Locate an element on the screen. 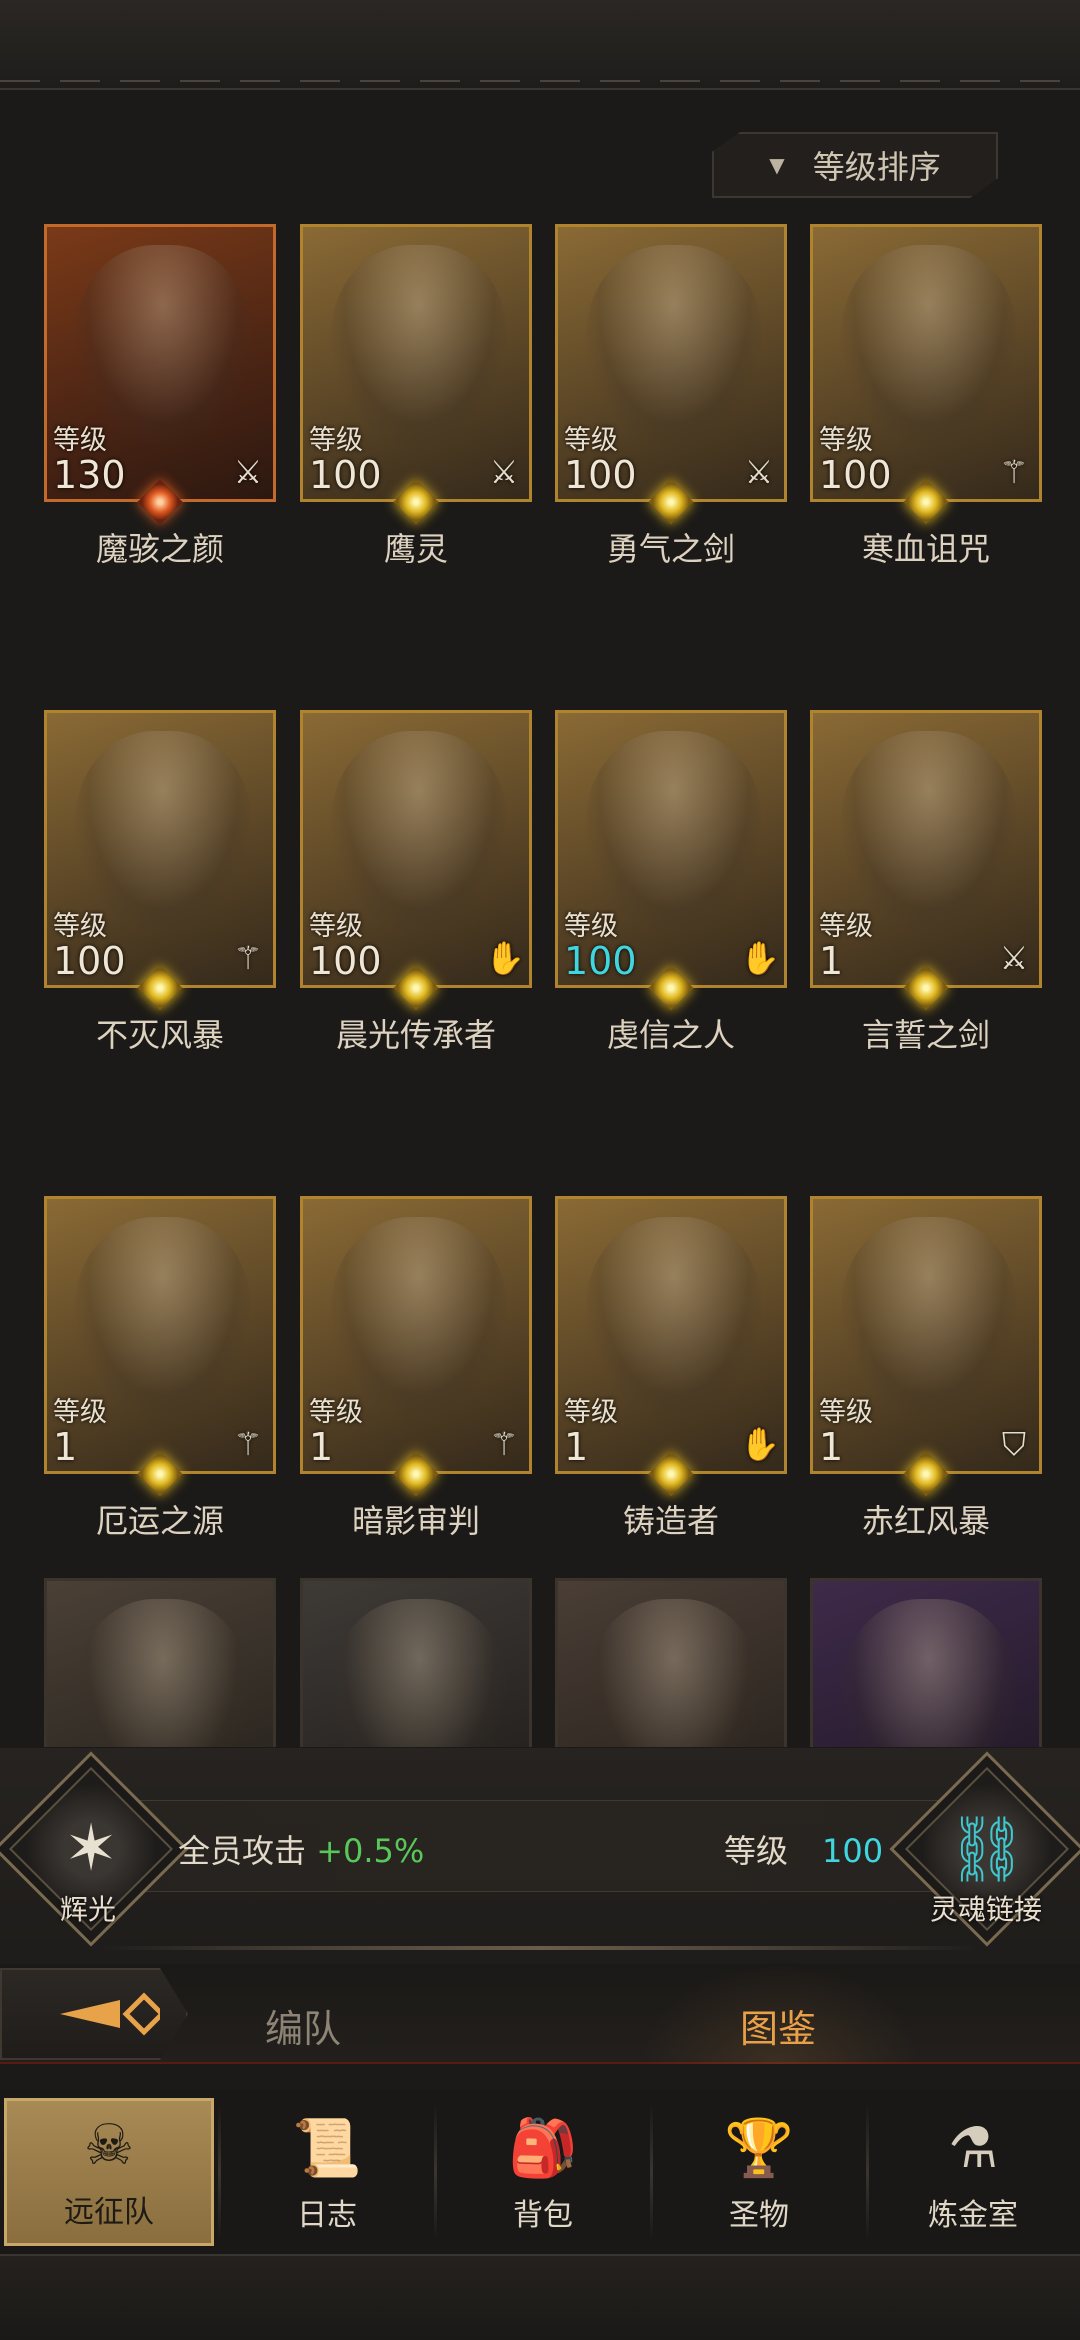 The height and width of the screenshot is (2340, 1080). dropdown-triangle-icon: ▼ is located at coordinates (777, 165).